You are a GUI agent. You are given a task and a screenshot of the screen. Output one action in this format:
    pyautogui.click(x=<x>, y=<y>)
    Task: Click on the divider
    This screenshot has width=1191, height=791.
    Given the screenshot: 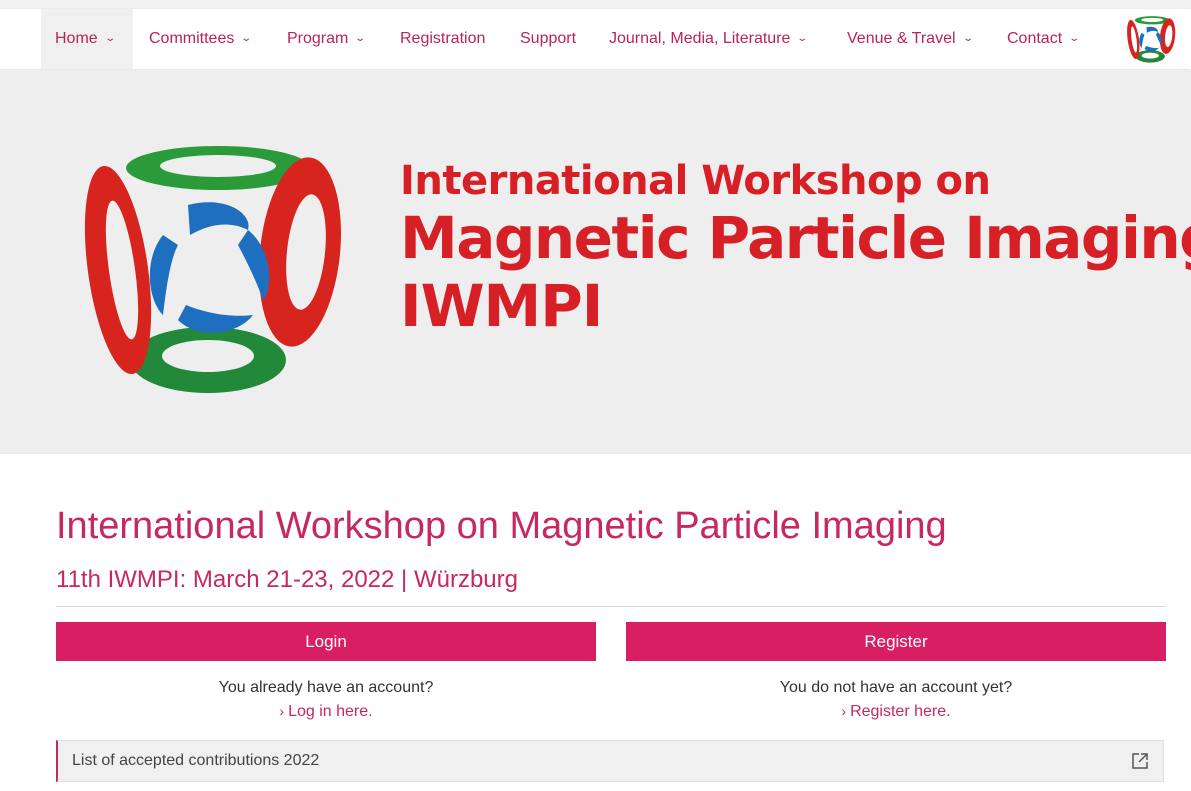 What is the action you would take?
    pyautogui.click(x=611, y=606)
    